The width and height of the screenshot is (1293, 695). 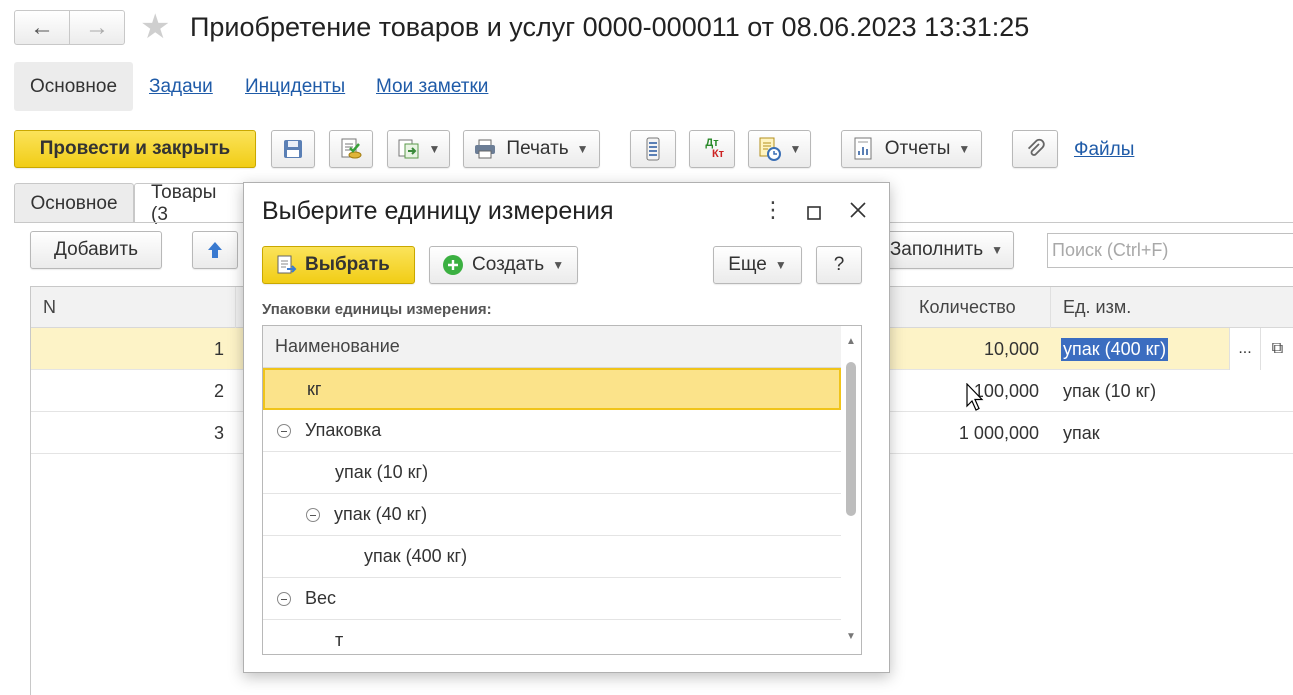 What do you see at coordinates (287, 264) in the screenshot?
I see `select-icon` at bounding box center [287, 264].